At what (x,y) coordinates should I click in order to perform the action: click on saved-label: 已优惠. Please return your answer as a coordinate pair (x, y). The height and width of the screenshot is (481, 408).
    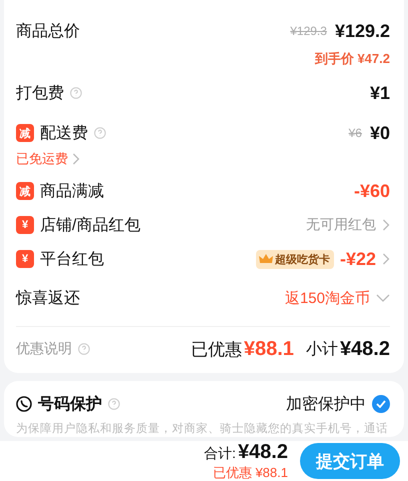
    Looking at the image, I should click on (216, 349).